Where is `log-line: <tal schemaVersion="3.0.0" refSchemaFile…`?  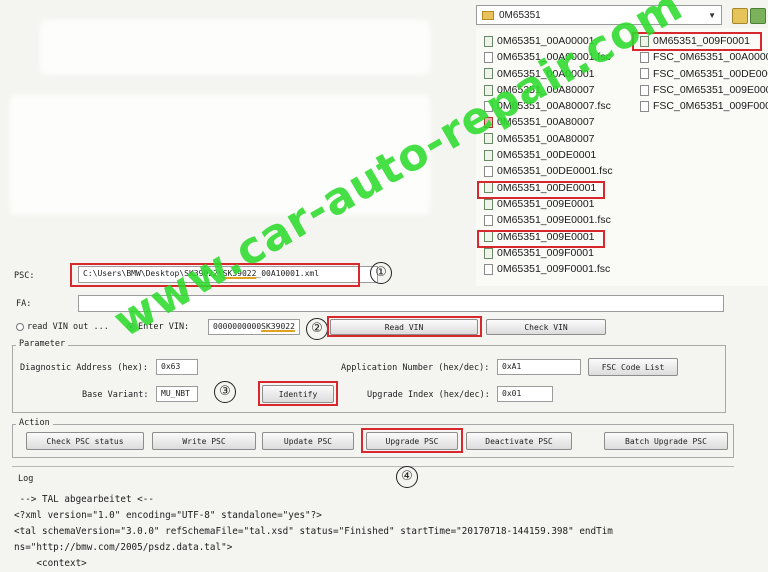
log-line: <tal schemaVersion="3.0.0" refSchemaFile… is located at coordinates (313, 531).